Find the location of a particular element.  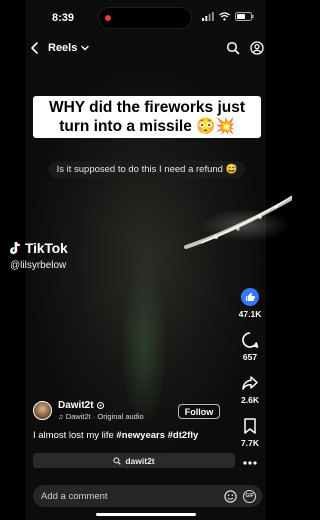

comment-count: 657 is located at coordinates (250, 357).